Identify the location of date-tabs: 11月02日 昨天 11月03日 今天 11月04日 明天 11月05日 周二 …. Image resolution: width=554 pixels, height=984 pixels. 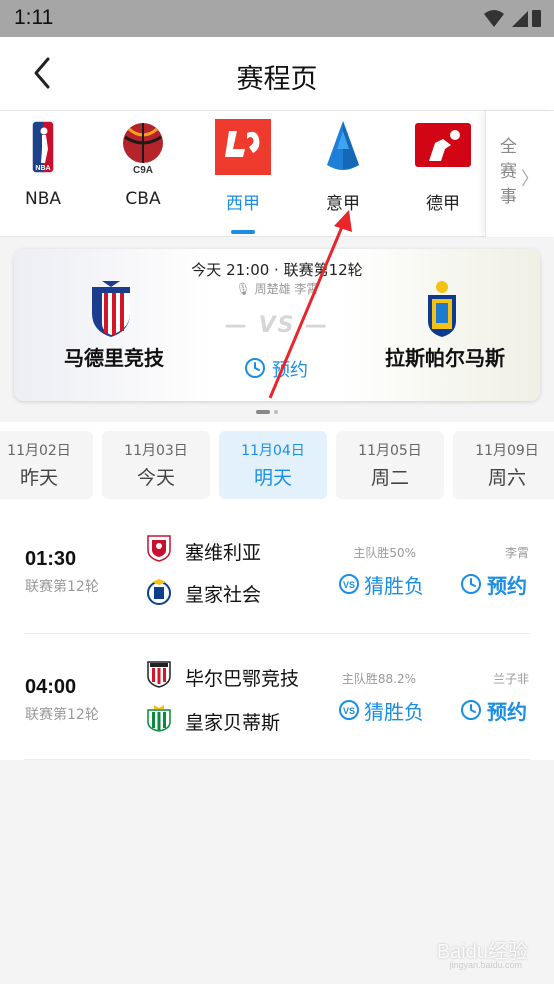
(277, 465).